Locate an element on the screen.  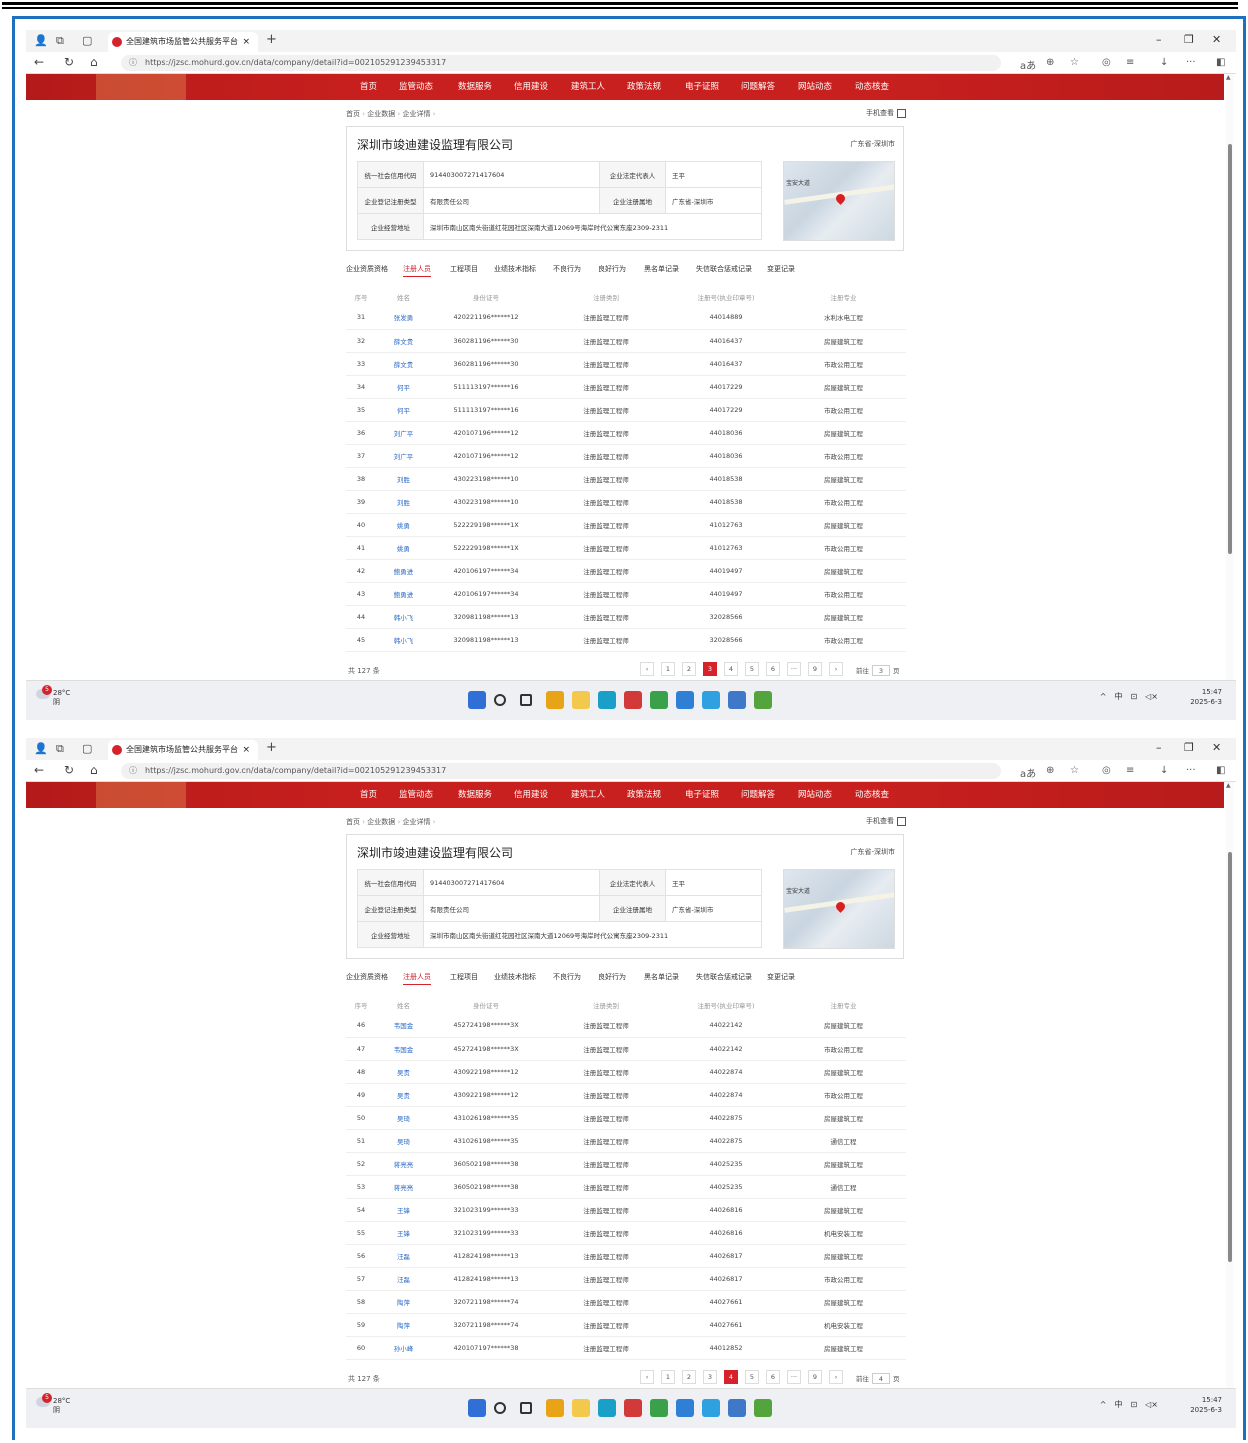
person-name-link: 薛文贵 is located at coordinates (403, 341).